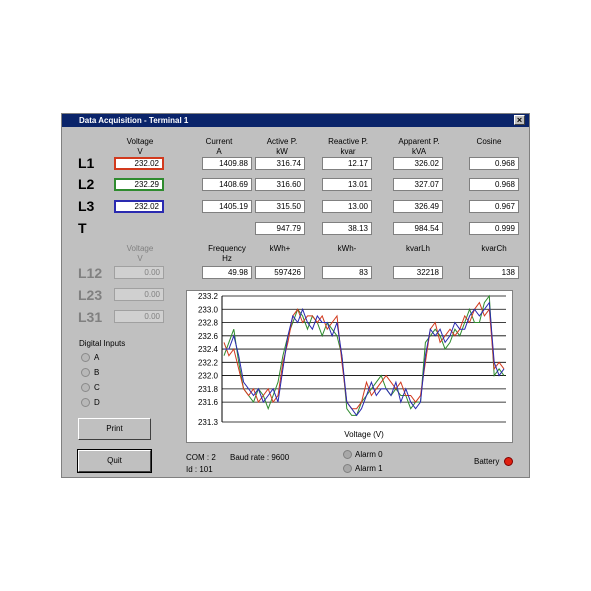 The image size is (591, 591). Describe the element at coordinates (494, 272) in the screenshot. I see `energy-field-5: 138` at that location.